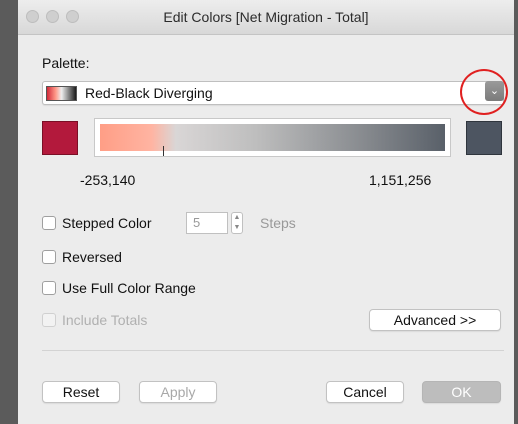  Describe the element at coordinates (278, 223) in the screenshot. I see `steps-label: Steps` at that location.